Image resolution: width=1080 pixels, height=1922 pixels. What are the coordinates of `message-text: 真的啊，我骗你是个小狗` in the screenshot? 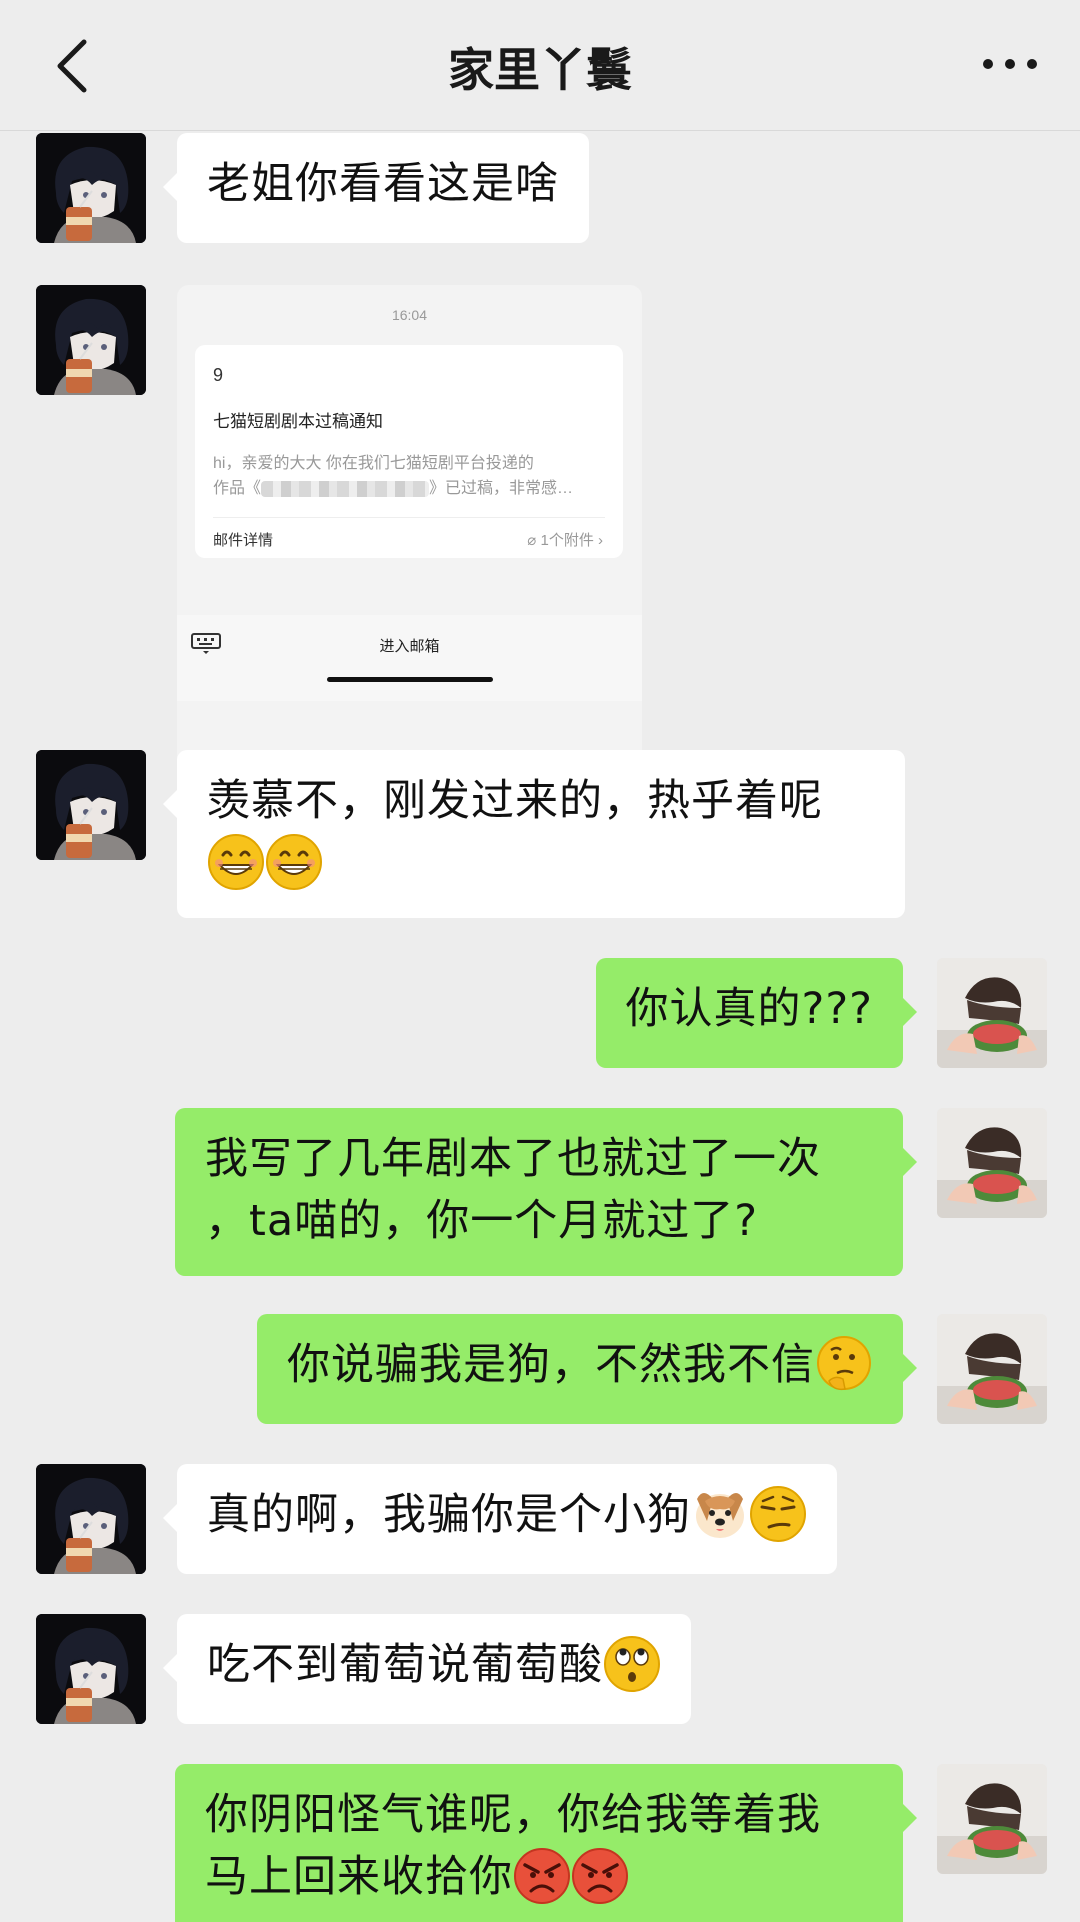 It's located at (449, 1515).